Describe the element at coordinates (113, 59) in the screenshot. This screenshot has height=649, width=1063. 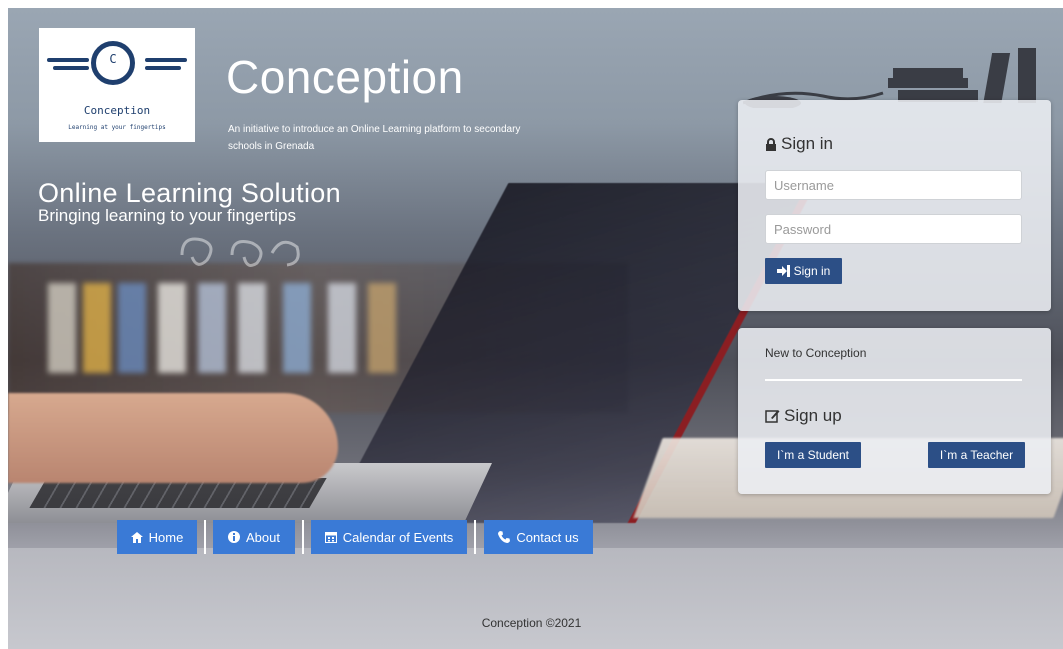
I see `logo-letter: C` at that location.